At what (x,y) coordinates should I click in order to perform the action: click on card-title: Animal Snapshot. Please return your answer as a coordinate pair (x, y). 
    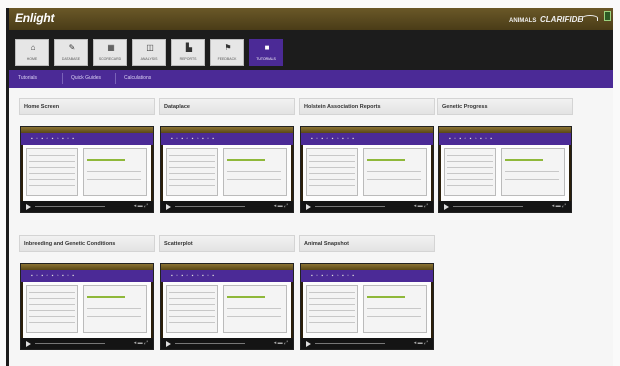
    Looking at the image, I should click on (367, 243).